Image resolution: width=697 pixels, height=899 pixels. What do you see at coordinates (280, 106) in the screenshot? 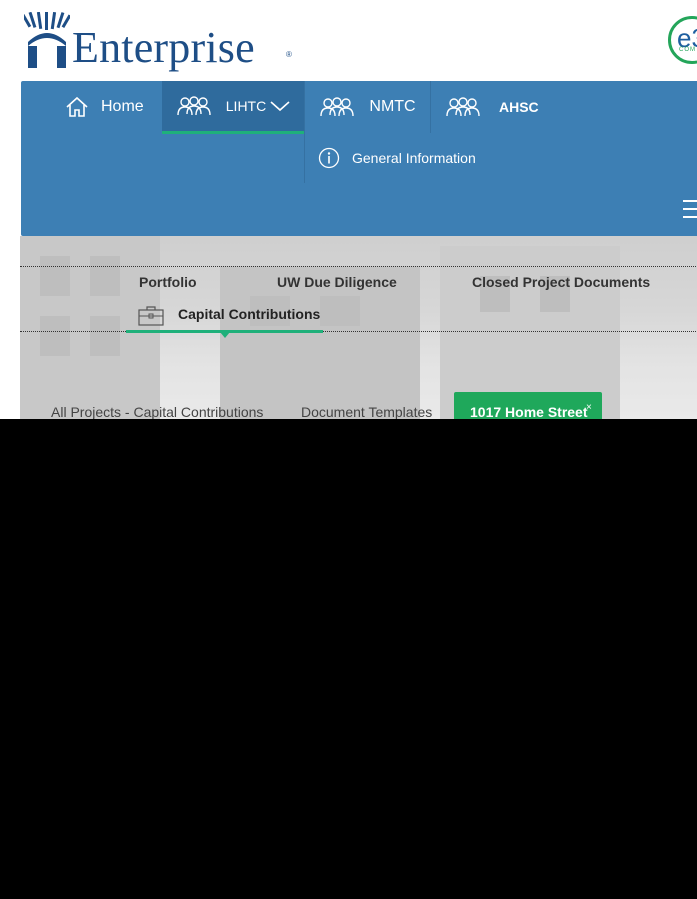
I see `chevron-down-icon` at bounding box center [280, 106].